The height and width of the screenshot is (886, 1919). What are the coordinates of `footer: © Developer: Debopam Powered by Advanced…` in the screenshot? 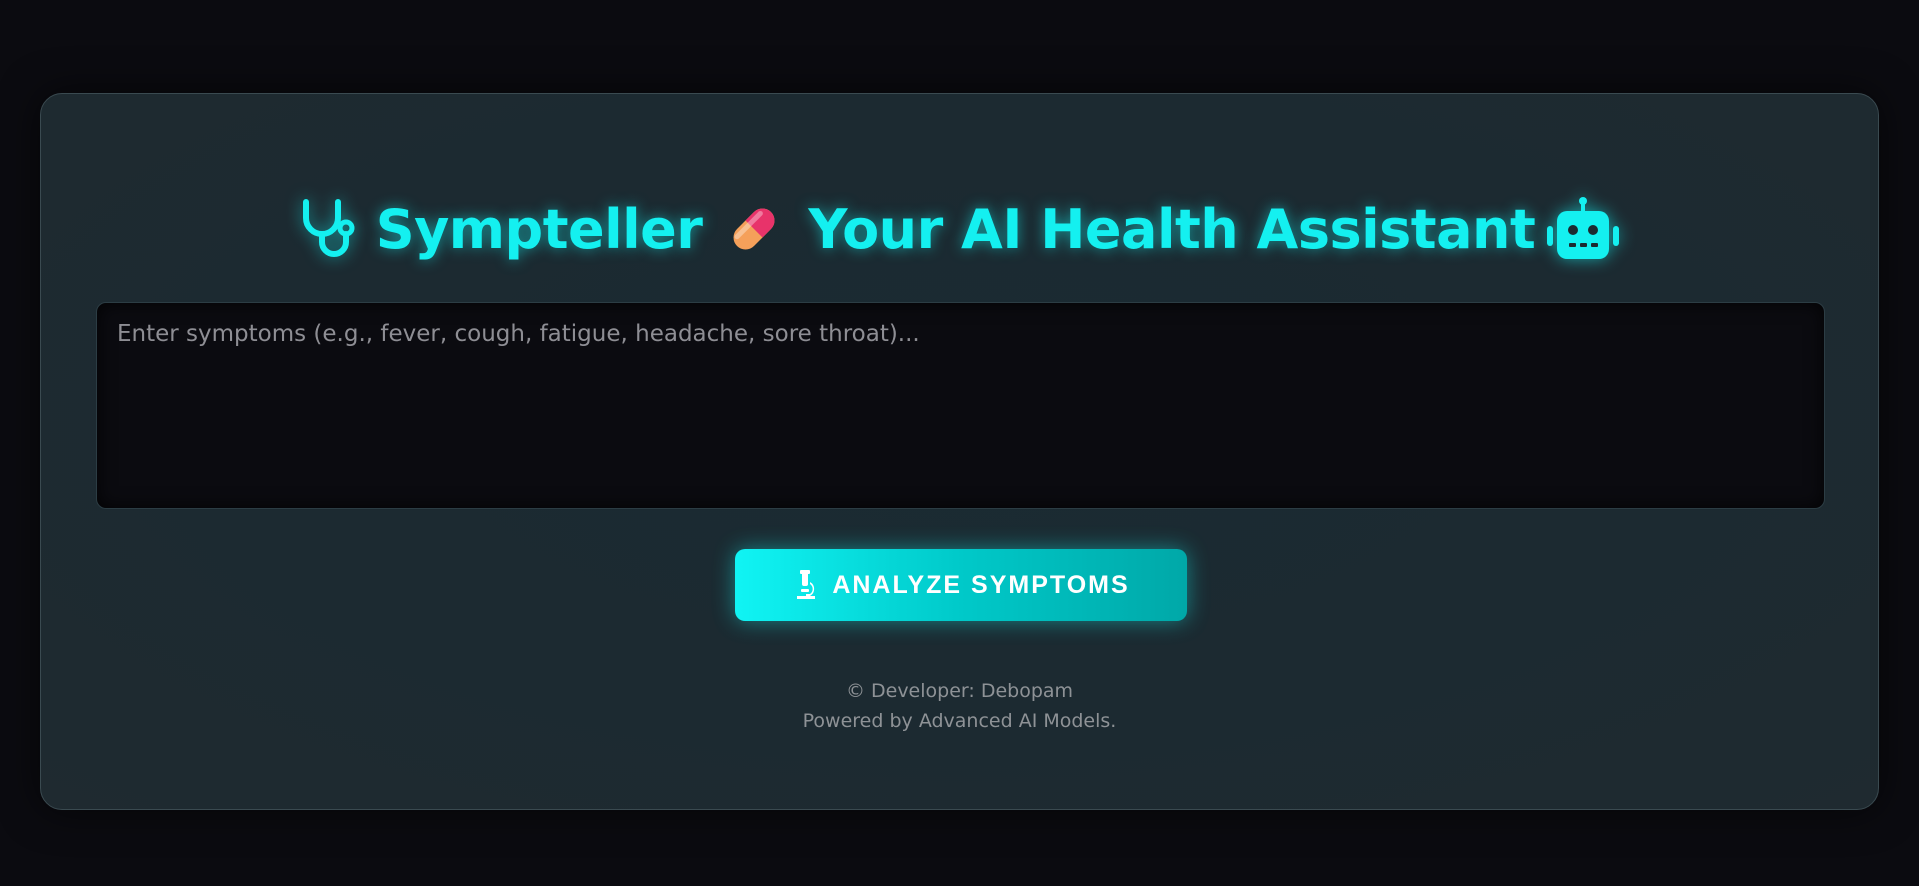 It's located at (959, 706).